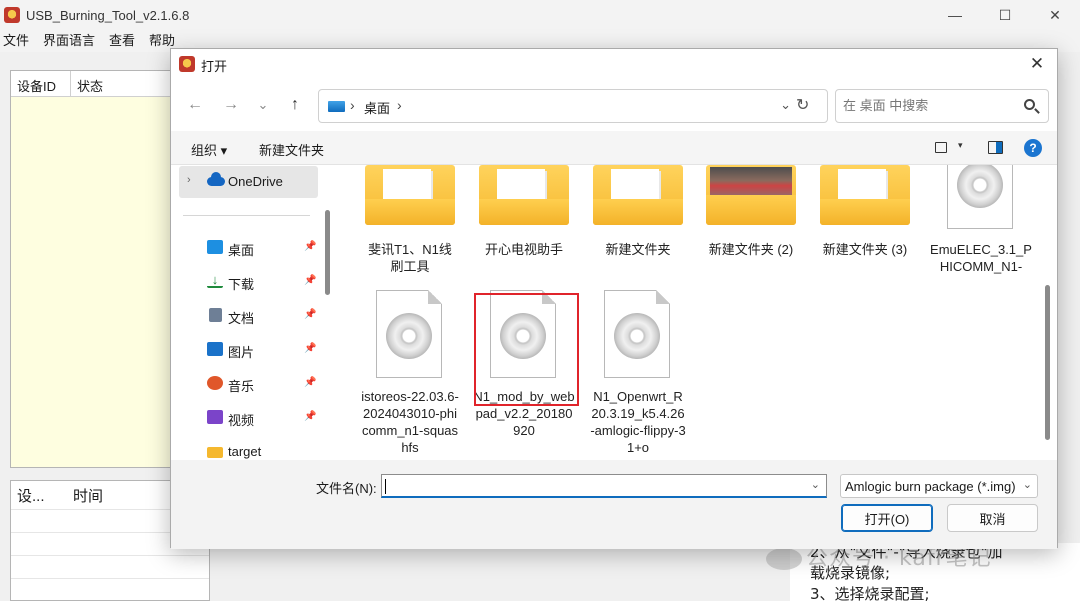 The width and height of the screenshot is (1080, 601). I want to click on nav-item-onedrive: › OneDrive, so click(248, 182).